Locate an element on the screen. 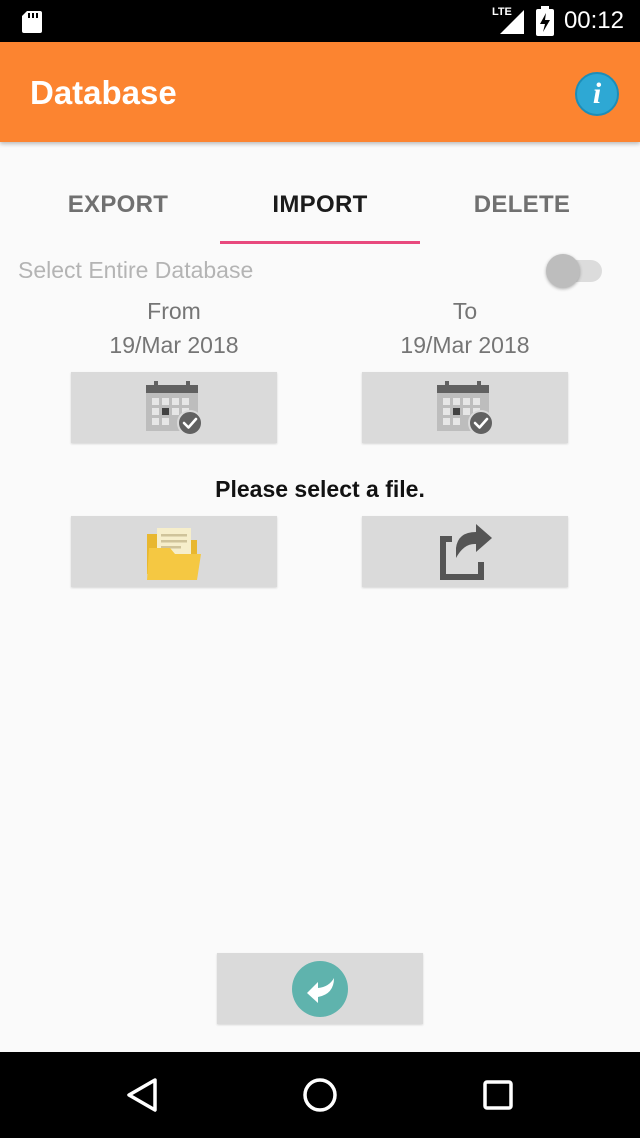 The width and height of the screenshot is (640, 1138). info-icon: i is located at coordinates (597, 94).